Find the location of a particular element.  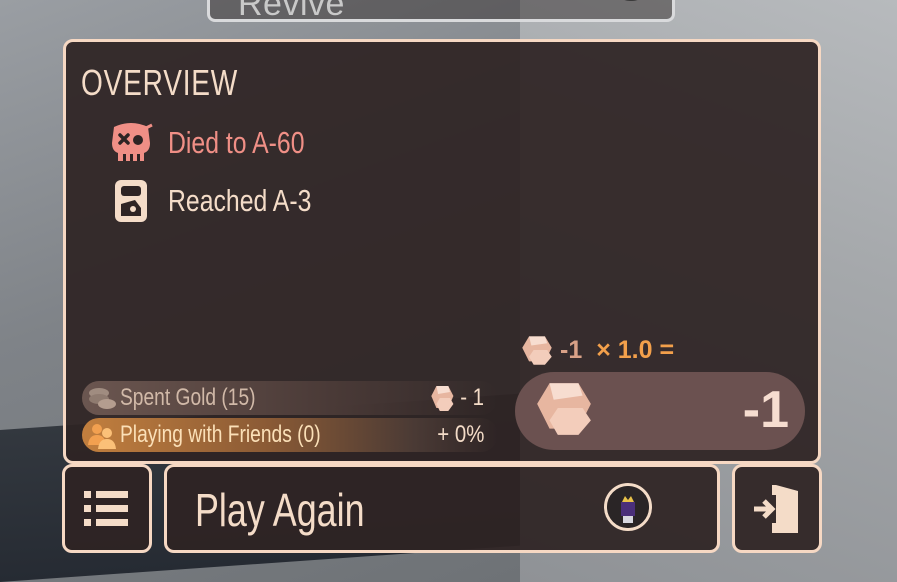

coins-icon is located at coordinates (102, 398).